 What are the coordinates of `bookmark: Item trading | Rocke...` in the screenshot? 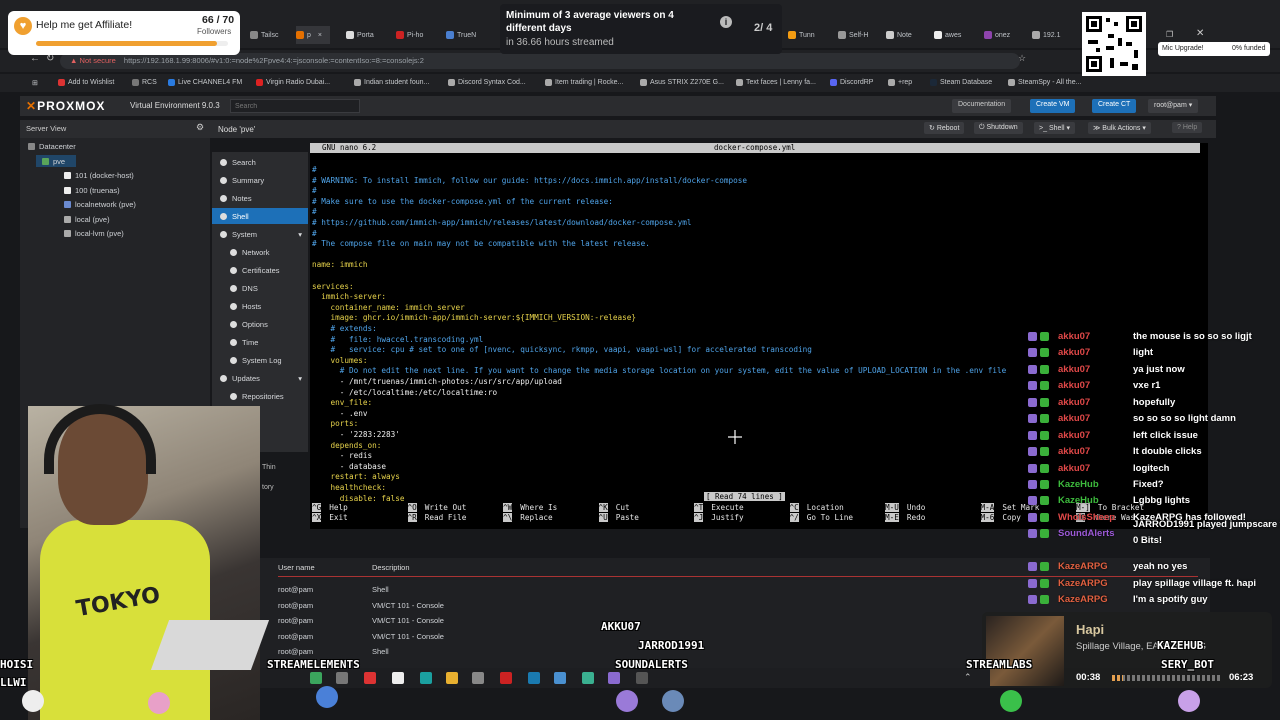 It's located at (584, 82).